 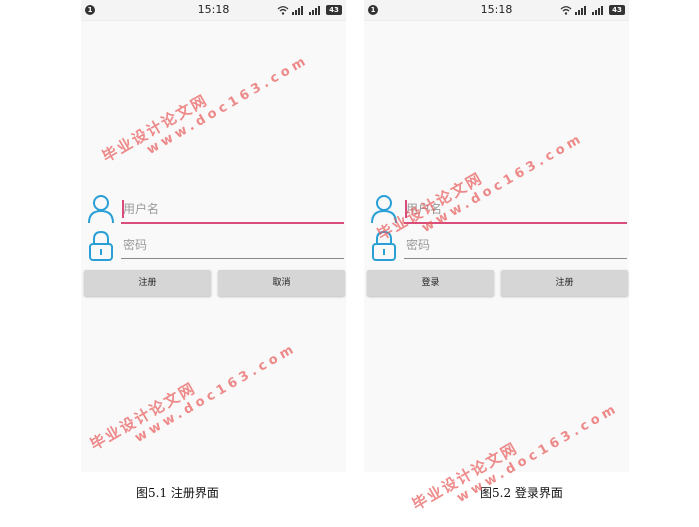 What do you see at coordinates (521, 493) in the screenshot?
I see `figure-caption-login: 图5.2 登录界面` at bounding box center [521, 493].